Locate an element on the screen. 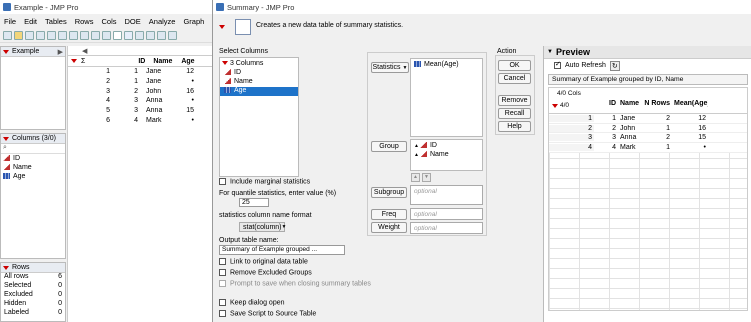 The width and height of the screenshot is (751, 322). save-icon is located at coordinates (29, 35).